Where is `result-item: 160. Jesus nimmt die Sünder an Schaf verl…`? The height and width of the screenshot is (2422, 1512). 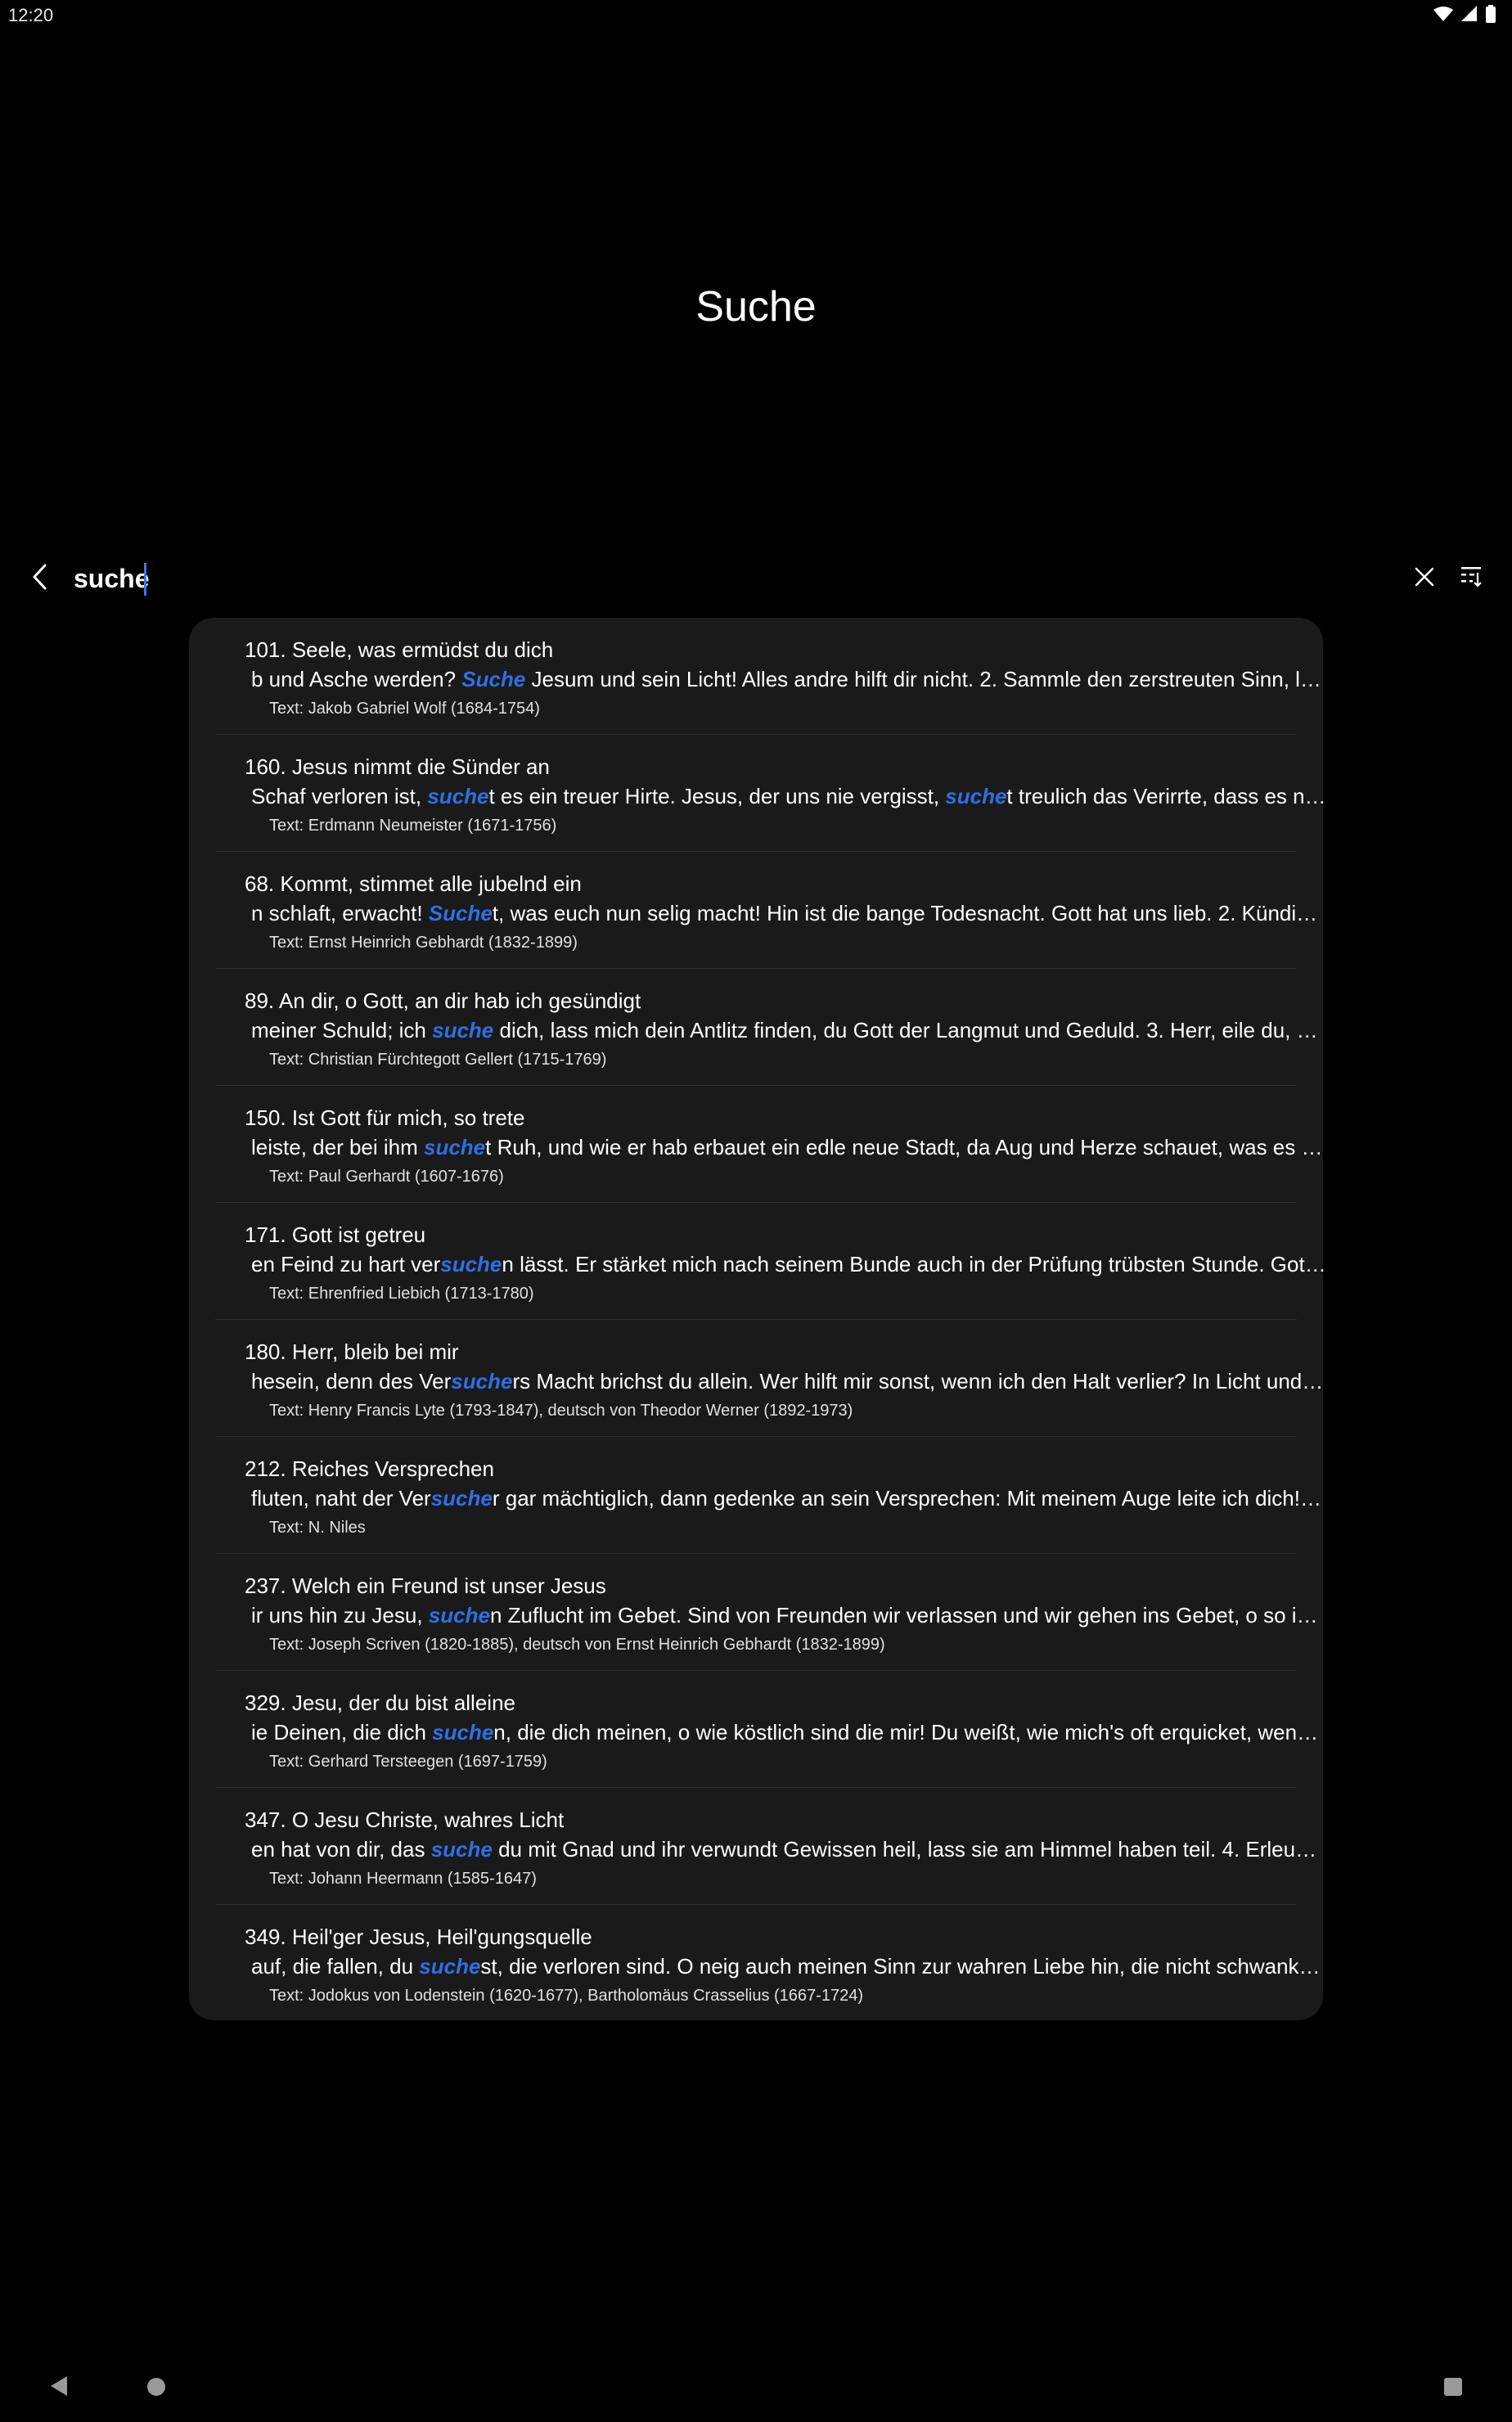 result-item: 160. Jesus nimmt die Sünder an Schaf verl… is located at coordinates (771, 793).